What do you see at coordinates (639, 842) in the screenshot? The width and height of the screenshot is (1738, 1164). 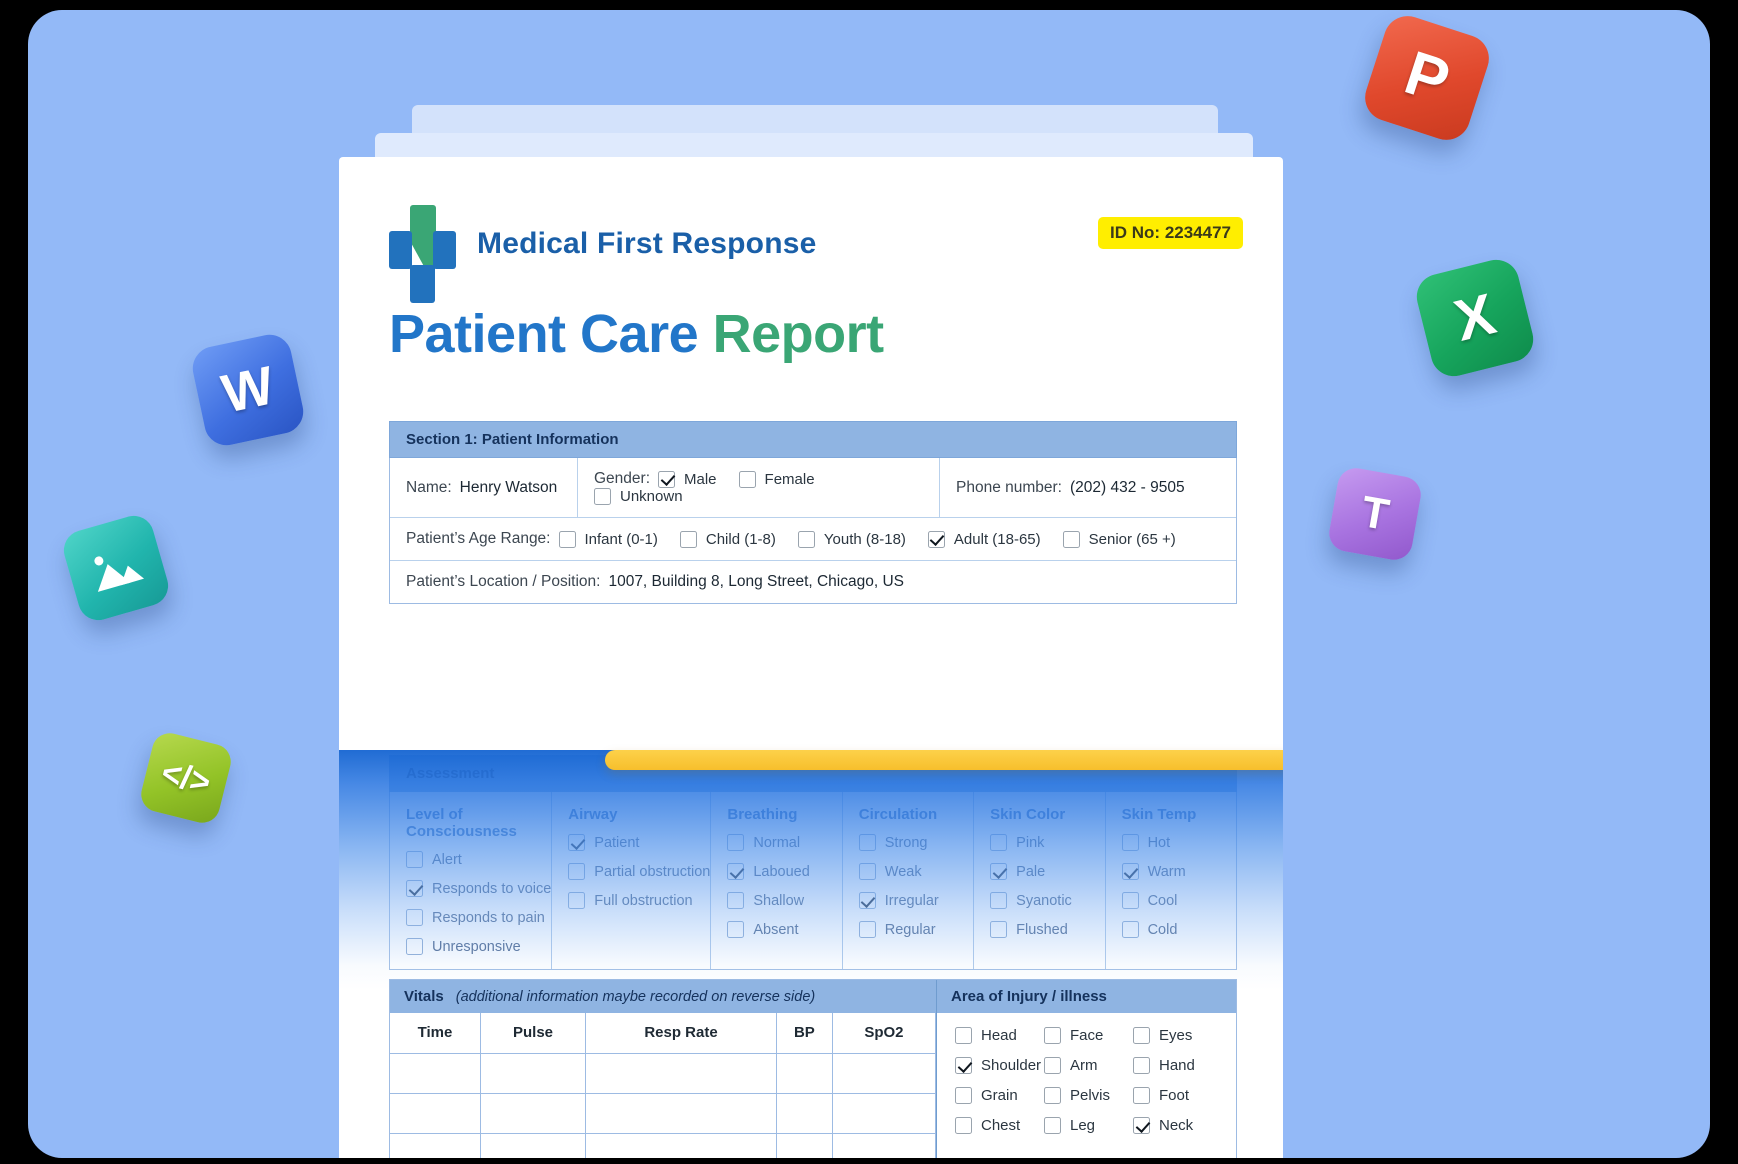 I see `airway-checkbox-patient: Patient` at bounding box center [639, 842].